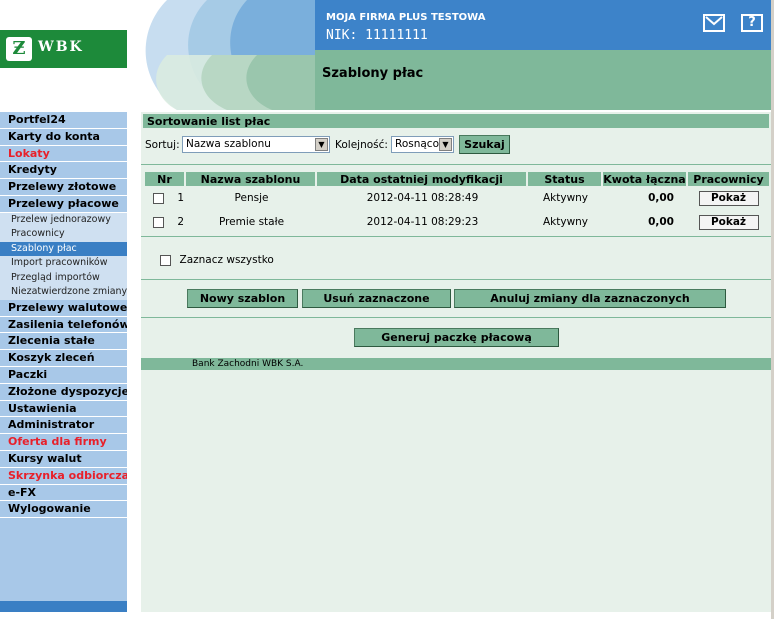  Describe the element at coordinates (645, 179) in the screenshot. I see `column-header-amount: Kwota łączna` at that location.